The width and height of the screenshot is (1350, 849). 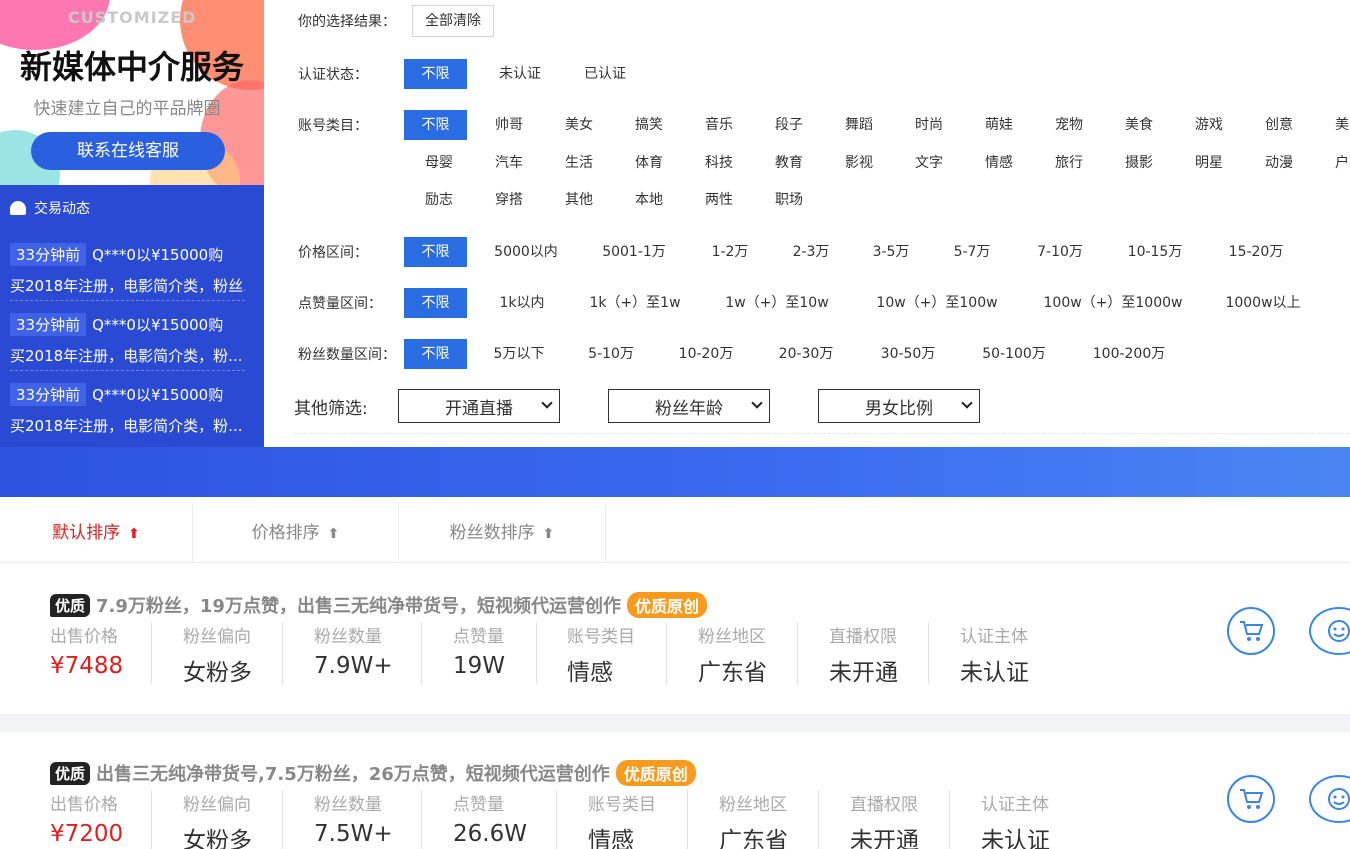 What do you see at coordinates (579, 200) in the screenshot?
I see `category-option: 其他` at bounding box center [579, 200].